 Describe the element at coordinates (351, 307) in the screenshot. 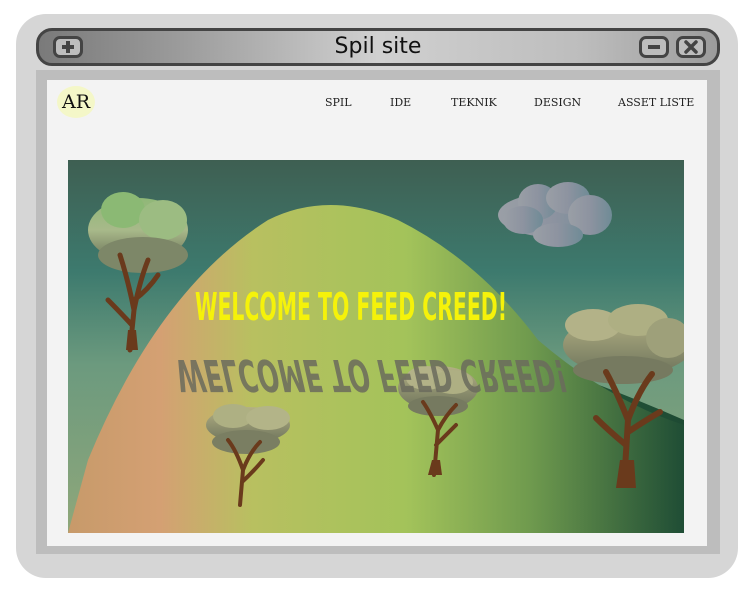

I see `hero-headline: WELCOME TO FEED CREED!` at that location.